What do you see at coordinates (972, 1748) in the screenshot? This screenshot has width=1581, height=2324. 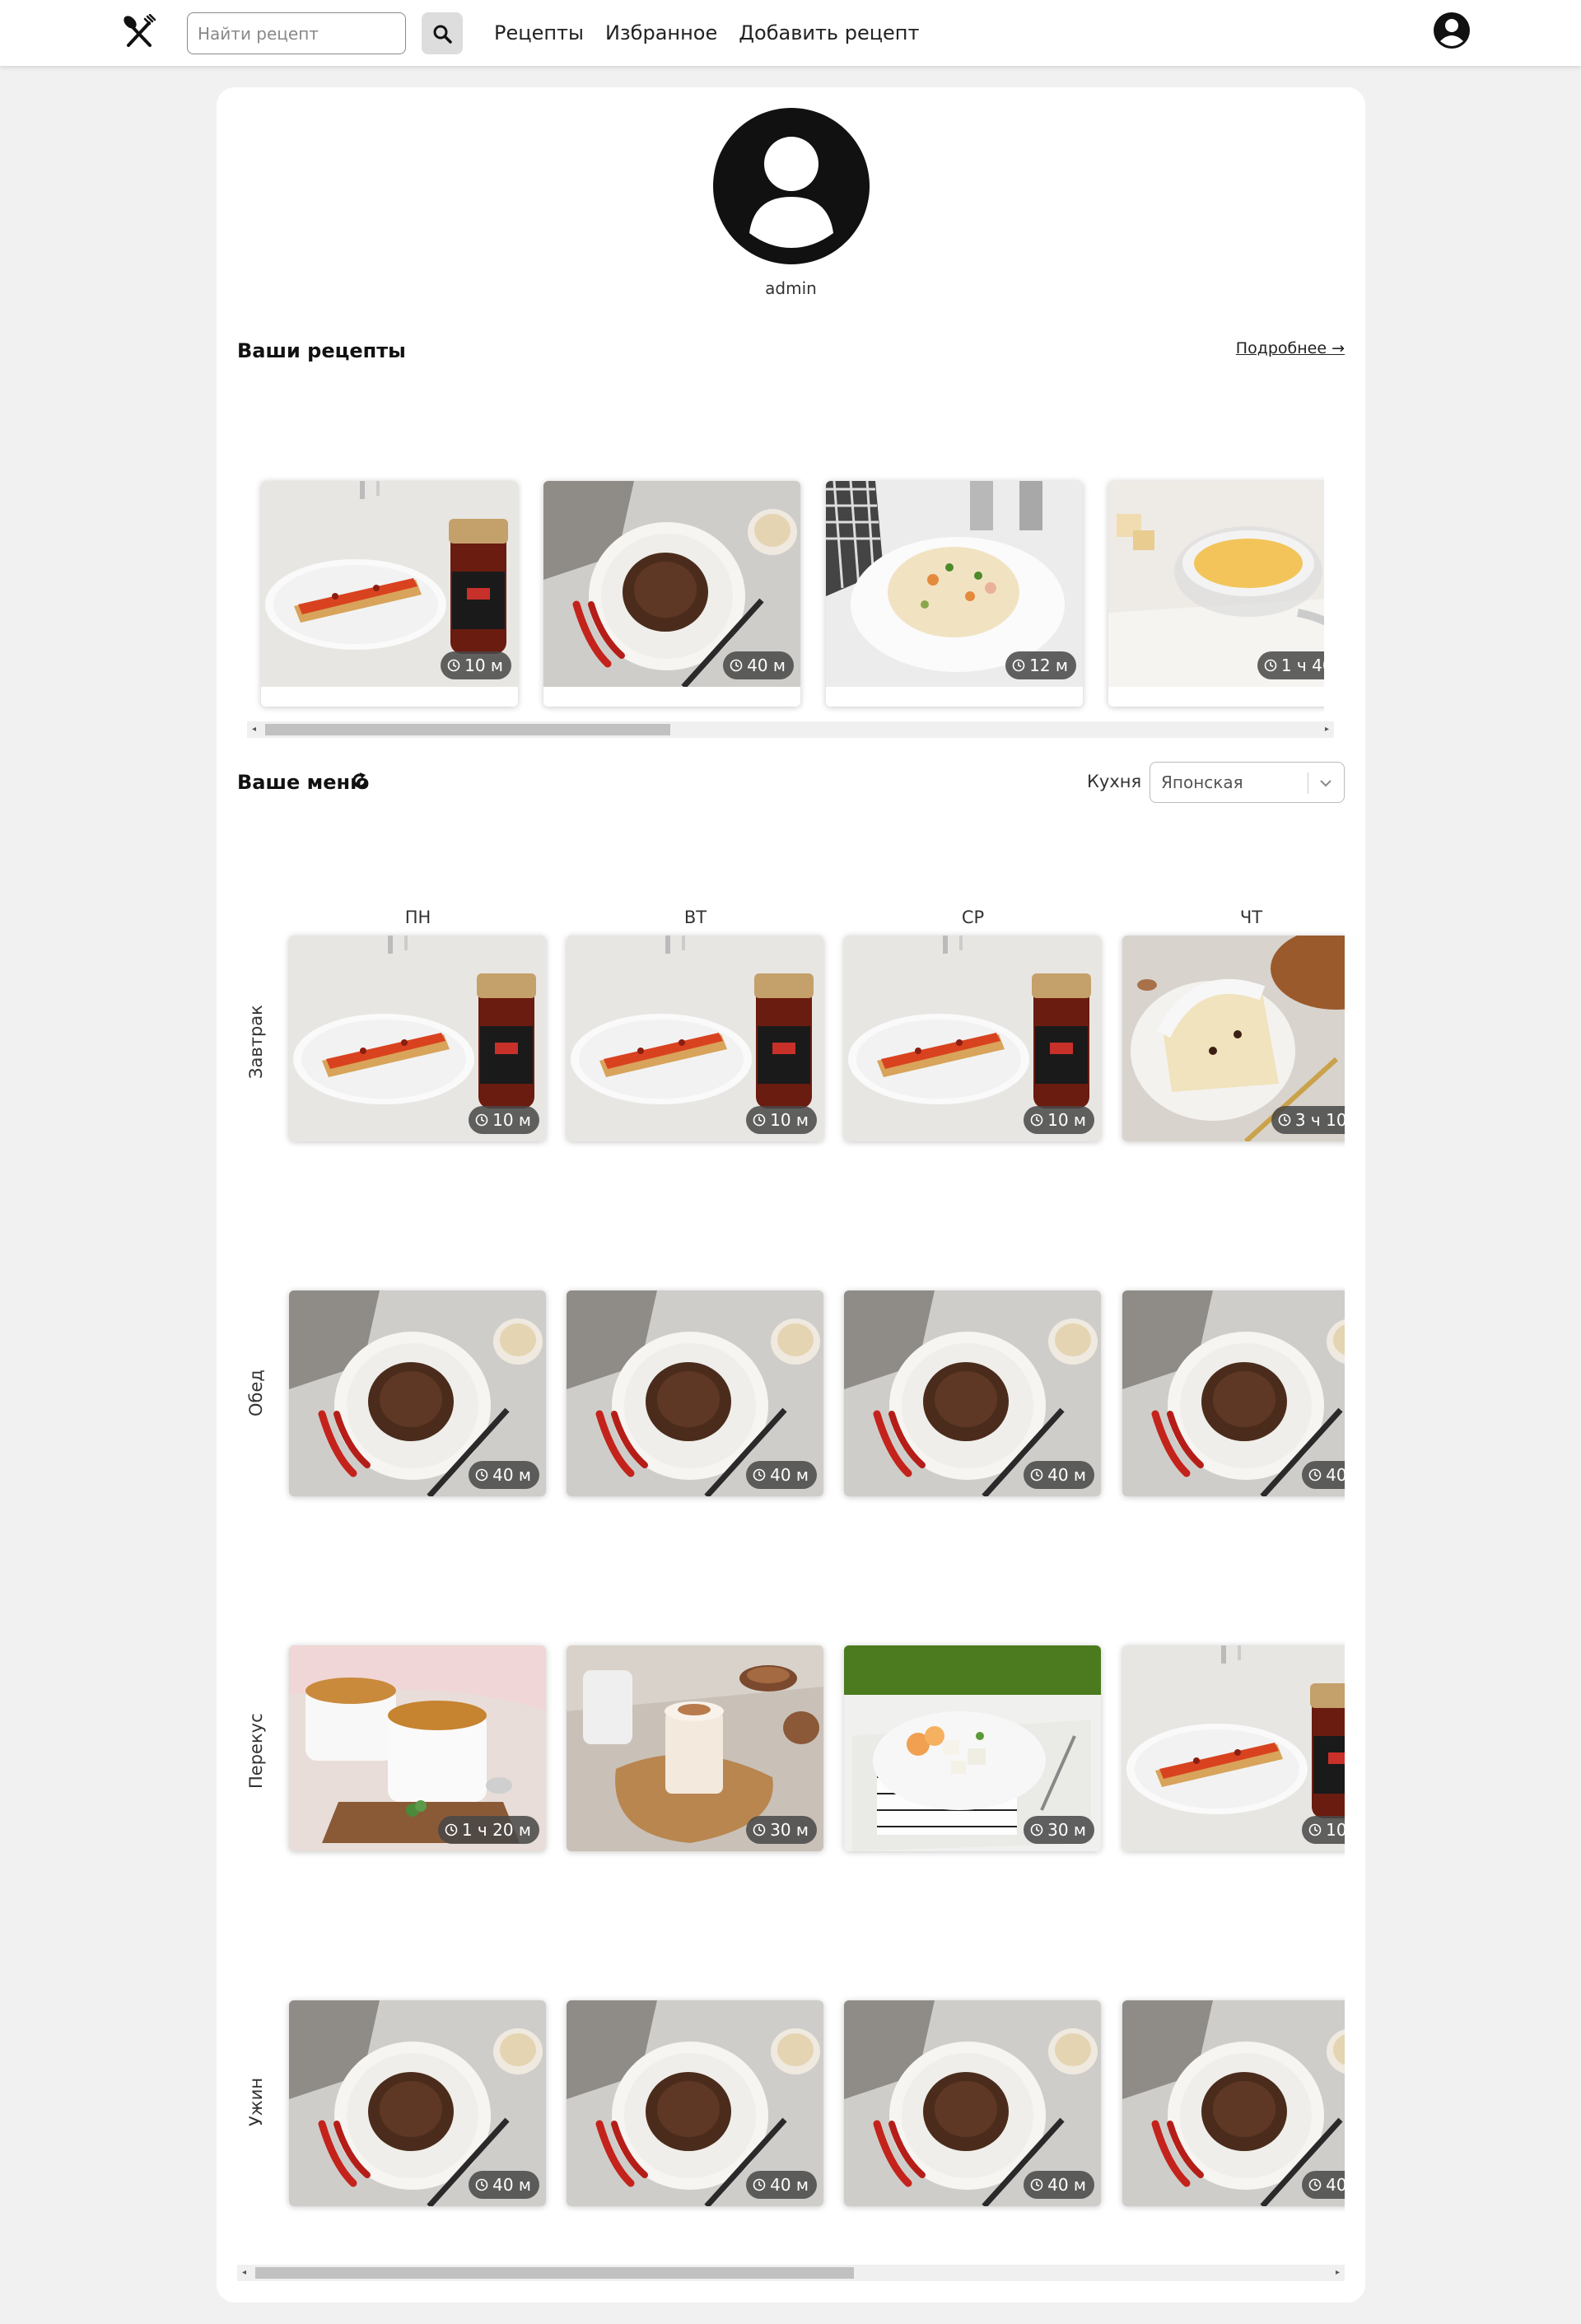 I see `menu-recipe-card: 30 мЦветная капуста со сметаной` at bounding box center [972, 1748].